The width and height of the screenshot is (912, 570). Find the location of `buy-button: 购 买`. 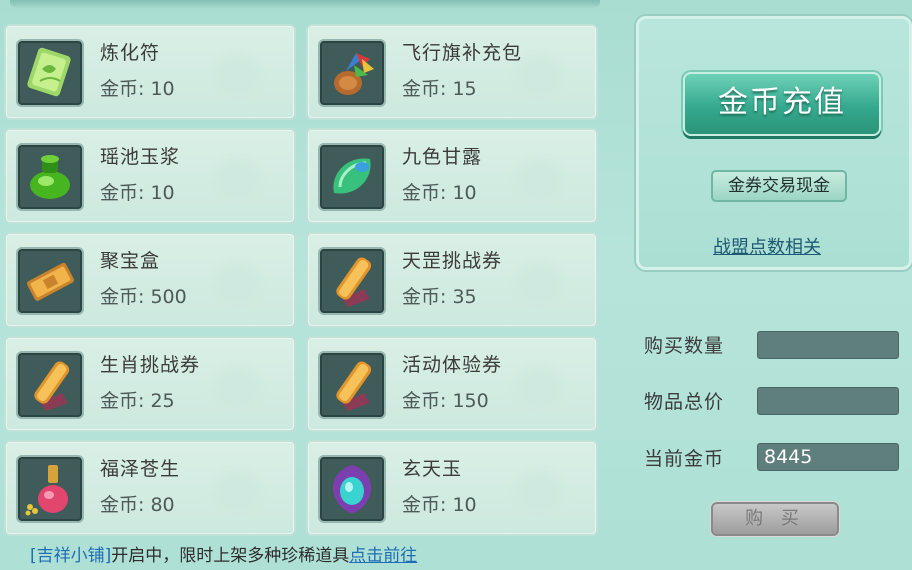

buy-button: 购 买 is located at coordinates (775, 519).